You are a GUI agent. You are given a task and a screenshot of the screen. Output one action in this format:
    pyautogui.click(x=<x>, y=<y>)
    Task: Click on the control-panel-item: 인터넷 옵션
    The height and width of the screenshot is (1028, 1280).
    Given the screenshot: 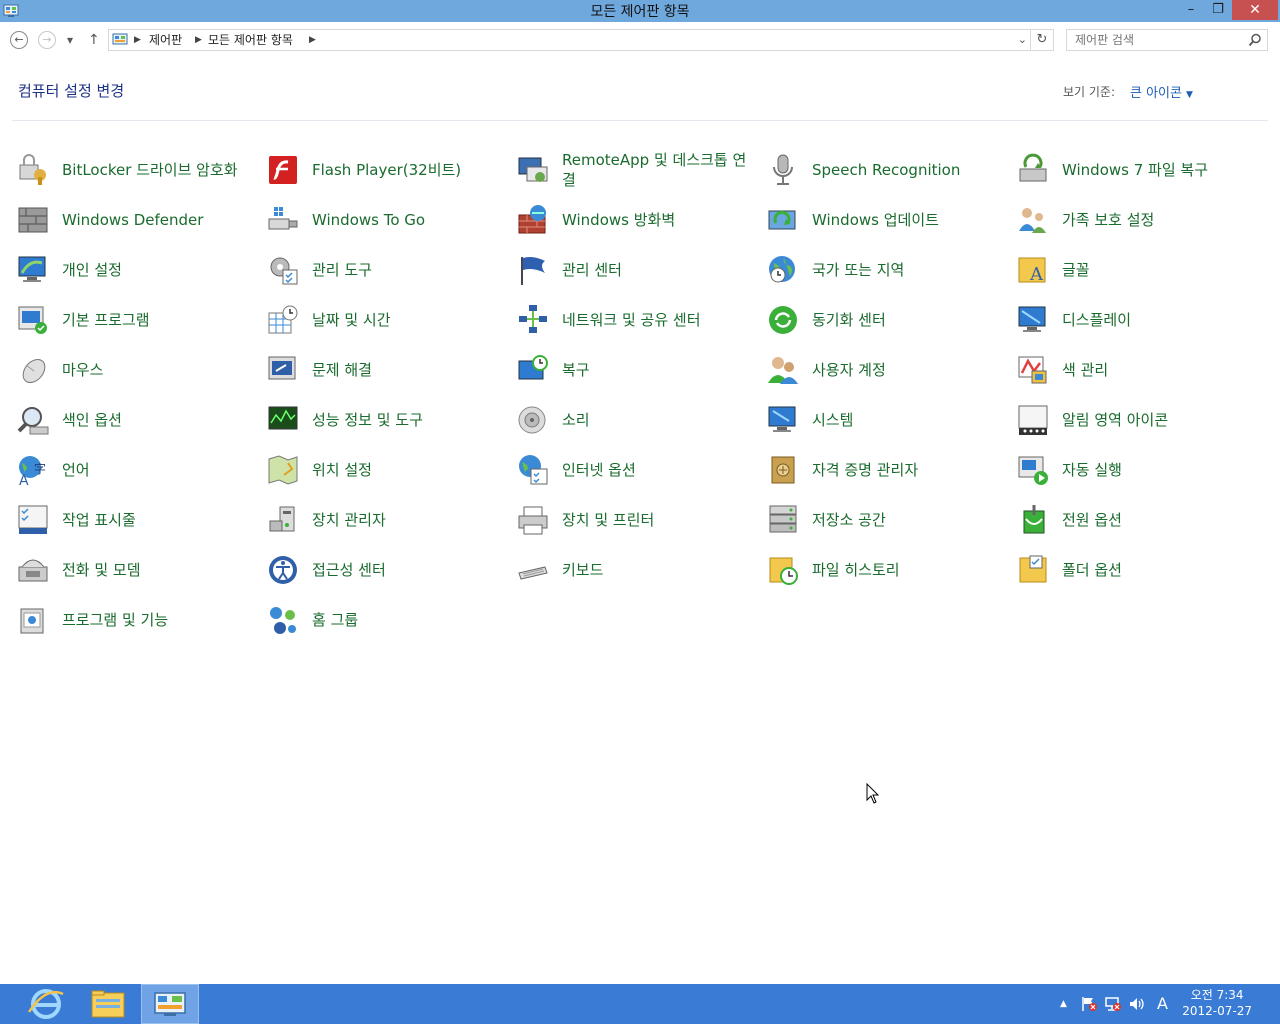 What is the action you would take?
    pyautogui.click(x=641, y=470)
    